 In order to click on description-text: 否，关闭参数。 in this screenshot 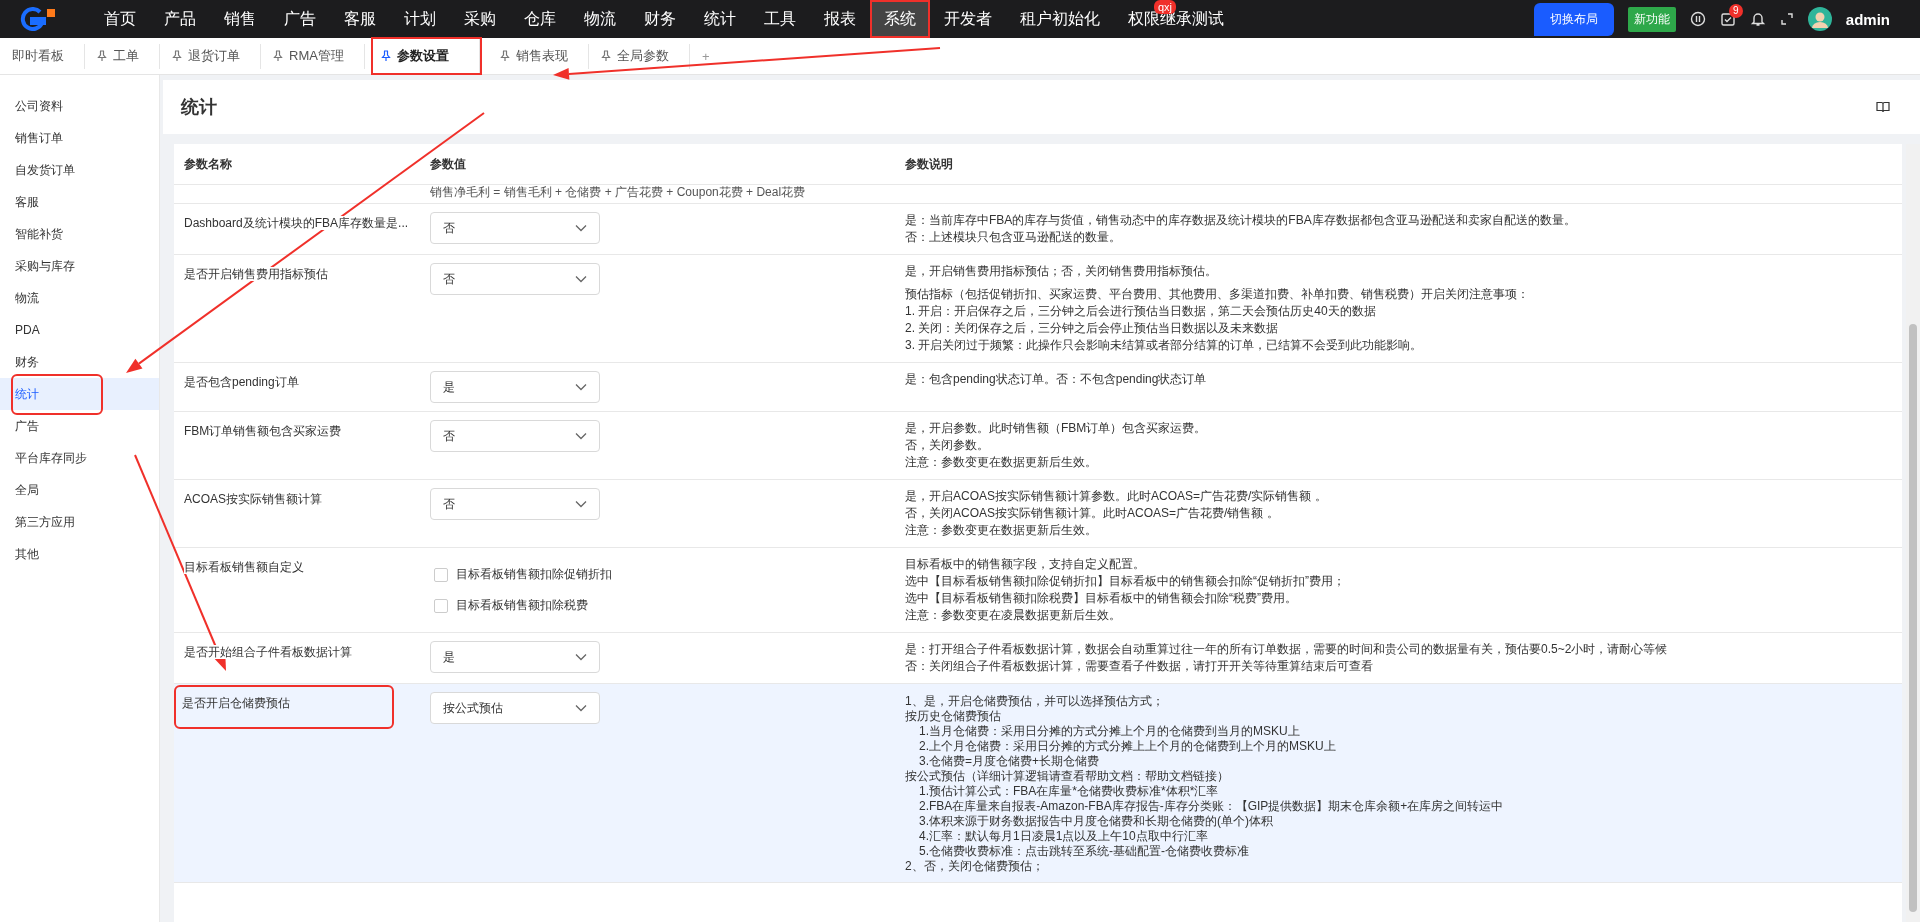, I will do `click(947, 445)`.